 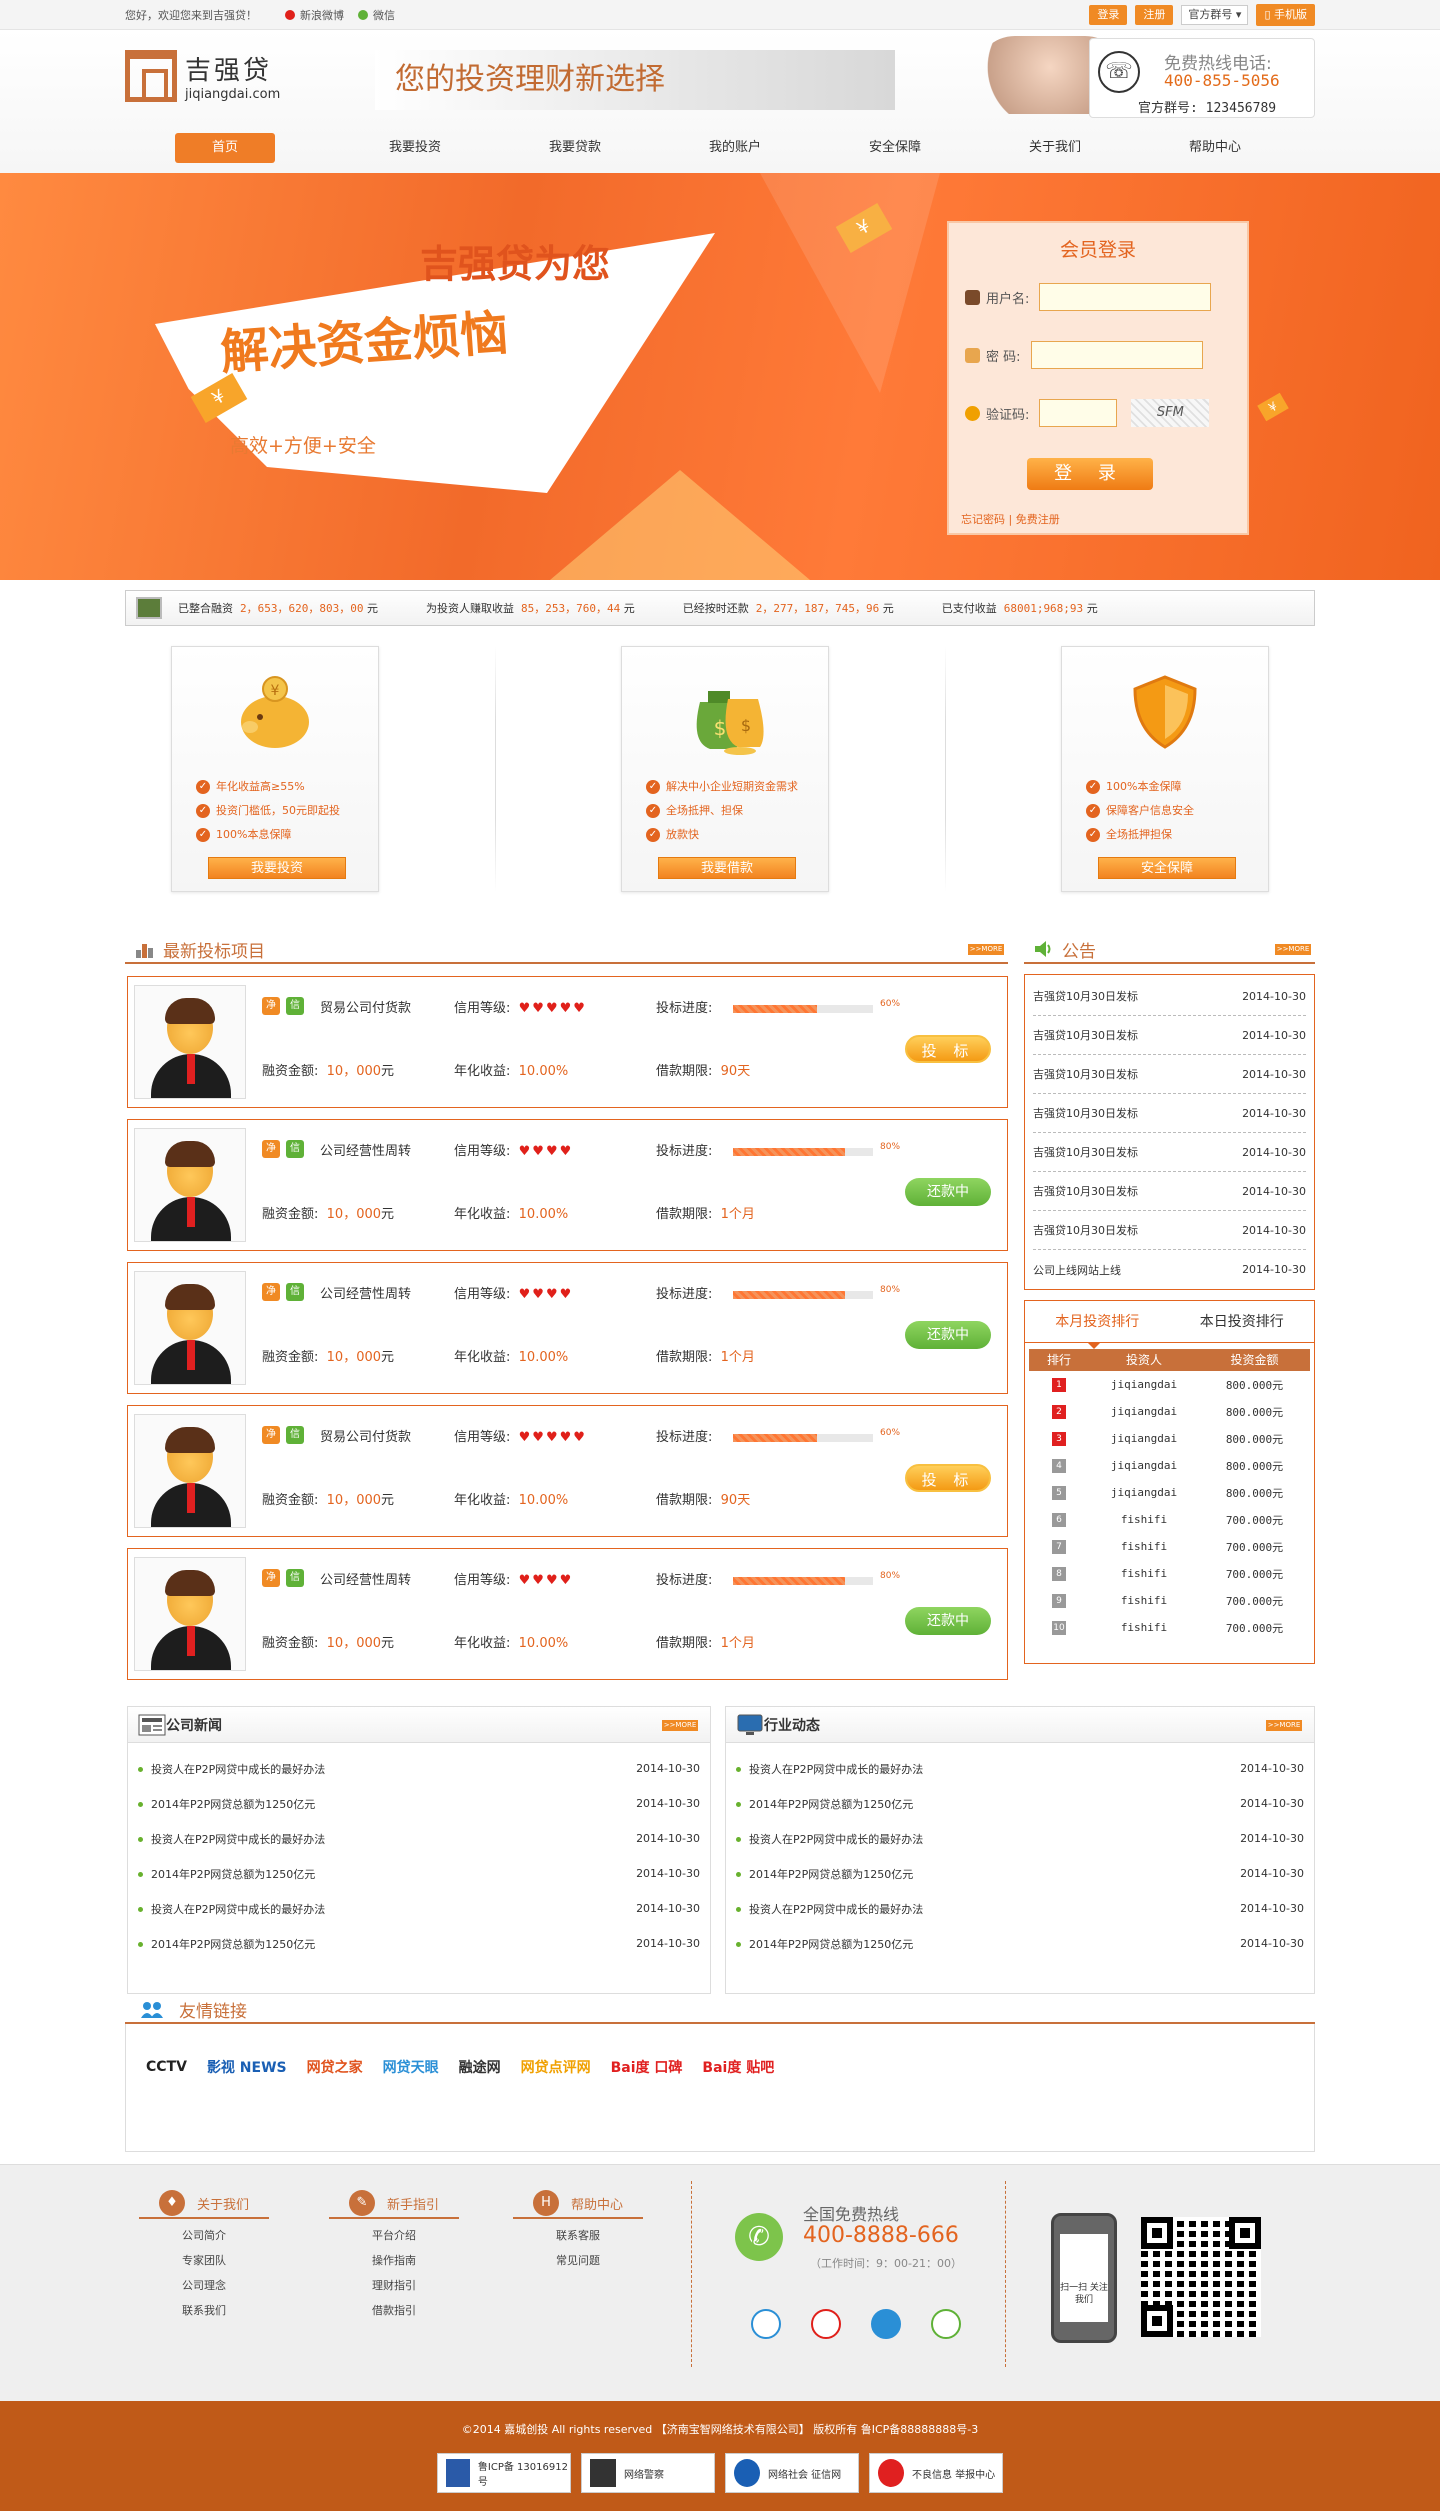 I want to click on nav-home: 首页, so click(x=225, y=148).